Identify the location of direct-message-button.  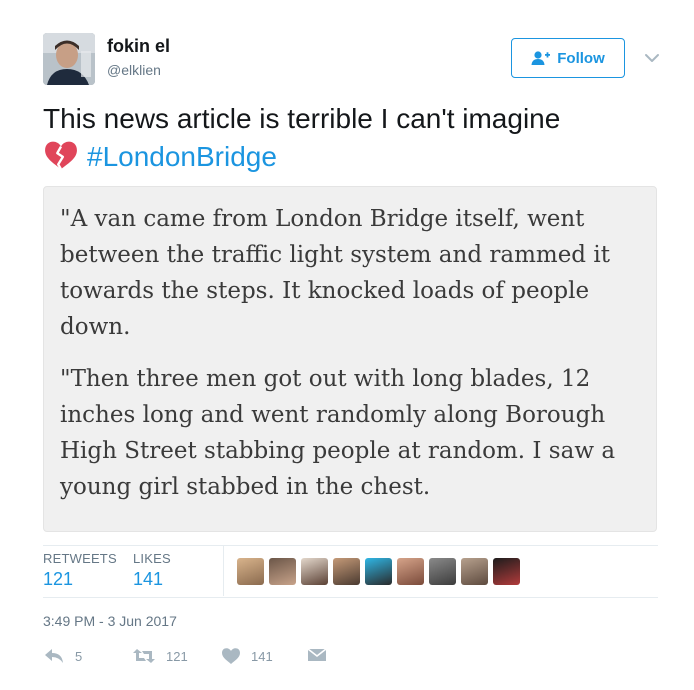
(317, 656).